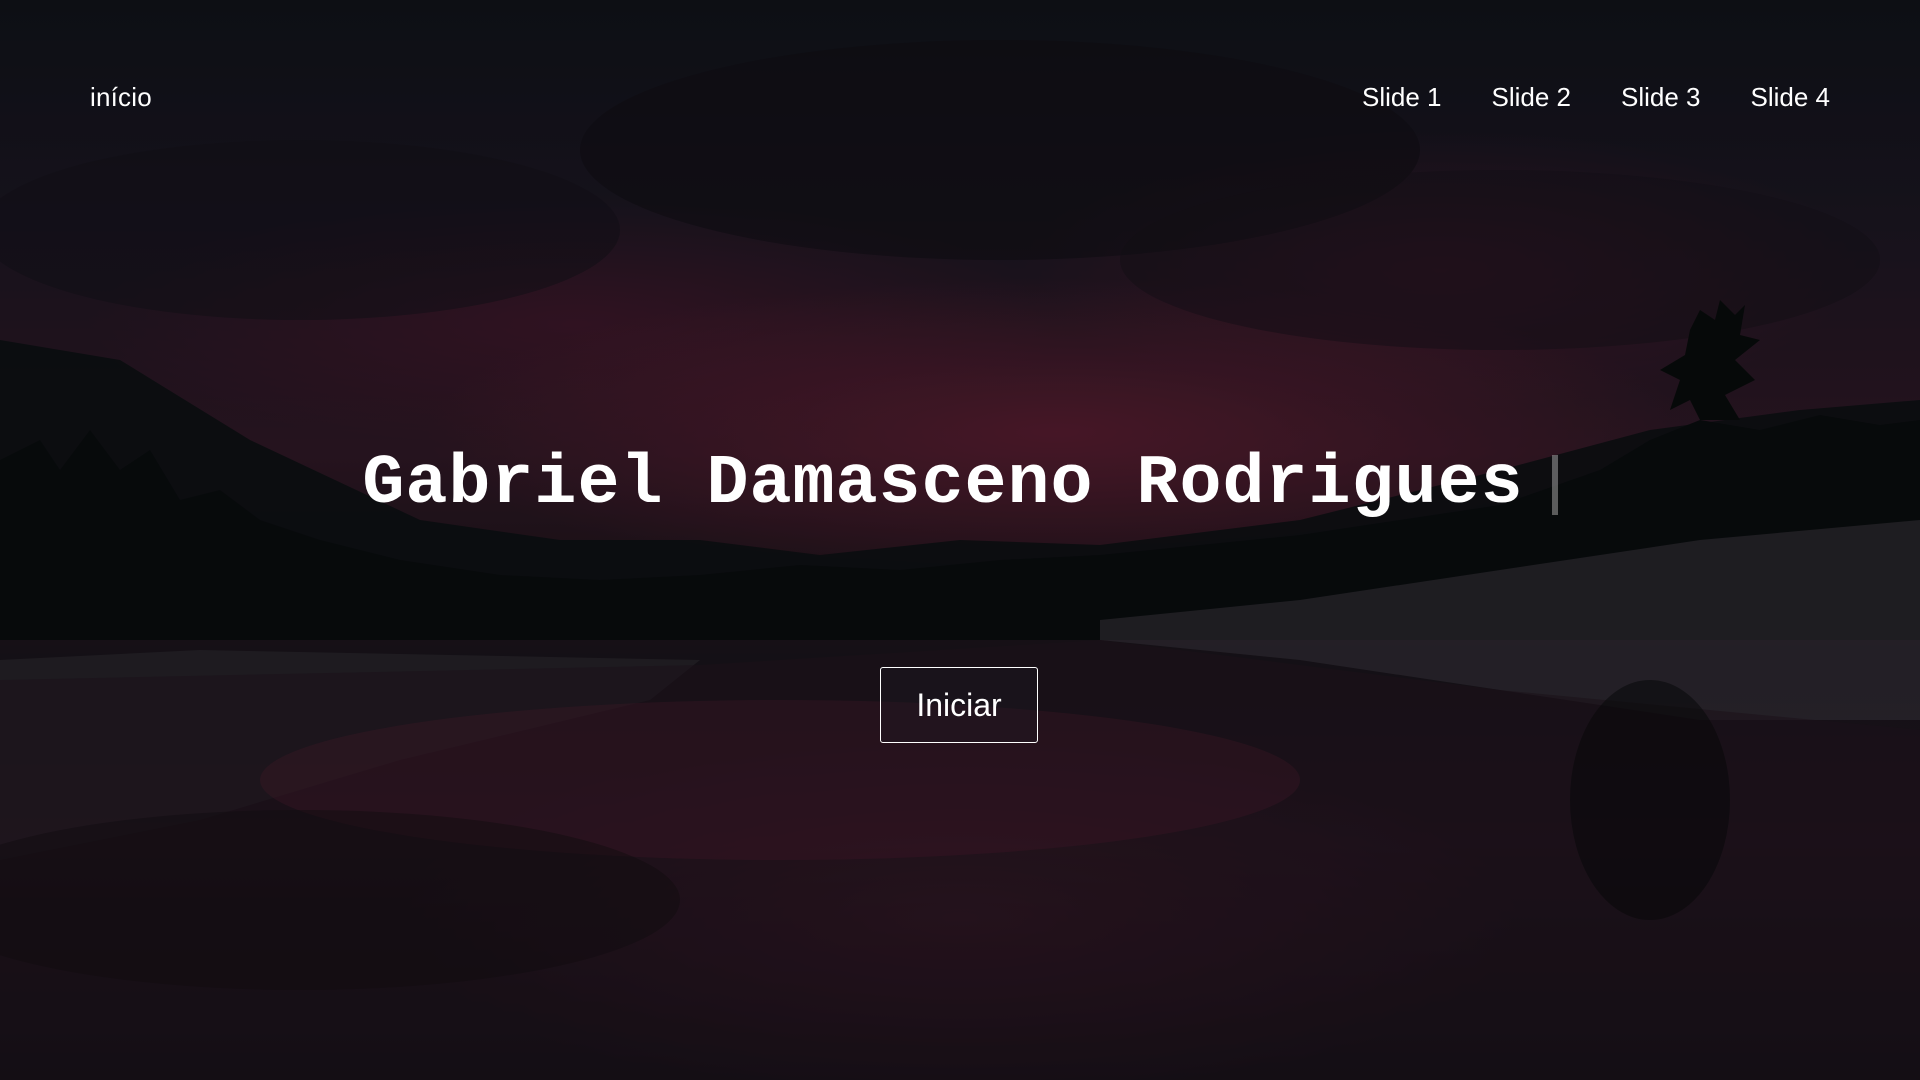 Image resolution: width=1920 pixels, height=1080 pixels. What do you see at coordinates (1596, 97) in the screenshot?
I see `top-navigation: Slide 1 Slide 2 Slide 3 Slide 4` at bounding box center [1596, 97].